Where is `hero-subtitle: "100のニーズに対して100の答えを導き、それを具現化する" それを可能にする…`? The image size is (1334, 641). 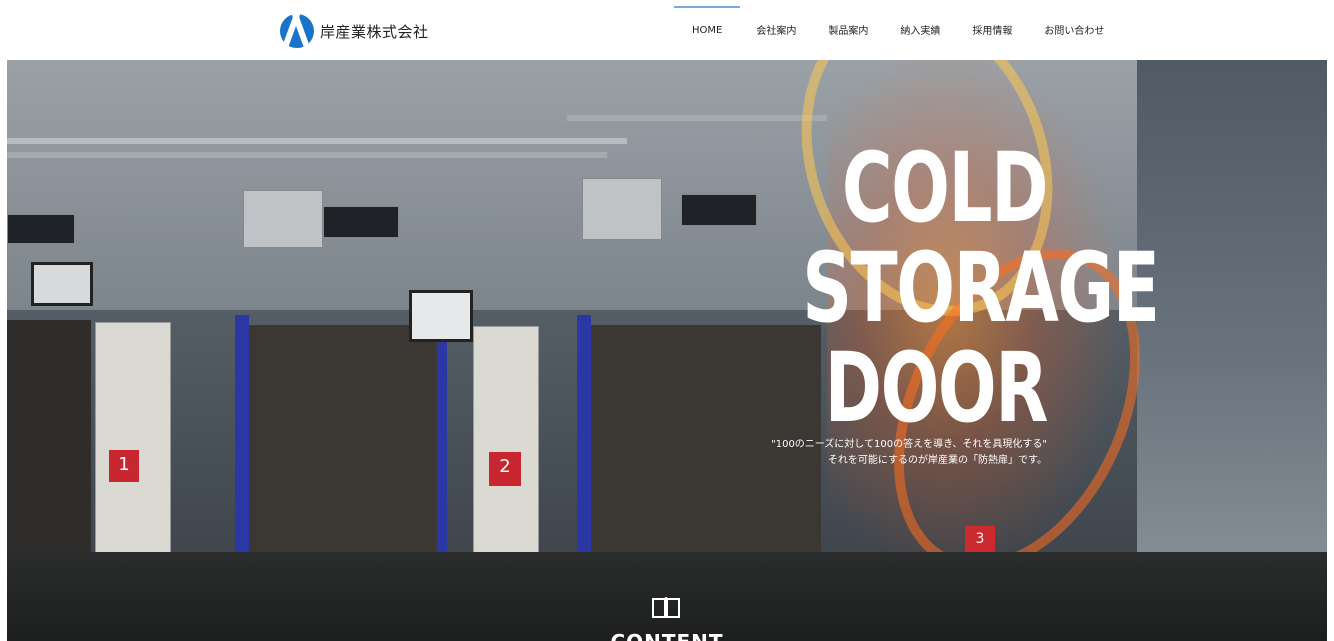
hero-subtitle: "100のニーズに対して100の答えを導き、それを具現化する" それを可能にする… is located at coordinates (827, 453).